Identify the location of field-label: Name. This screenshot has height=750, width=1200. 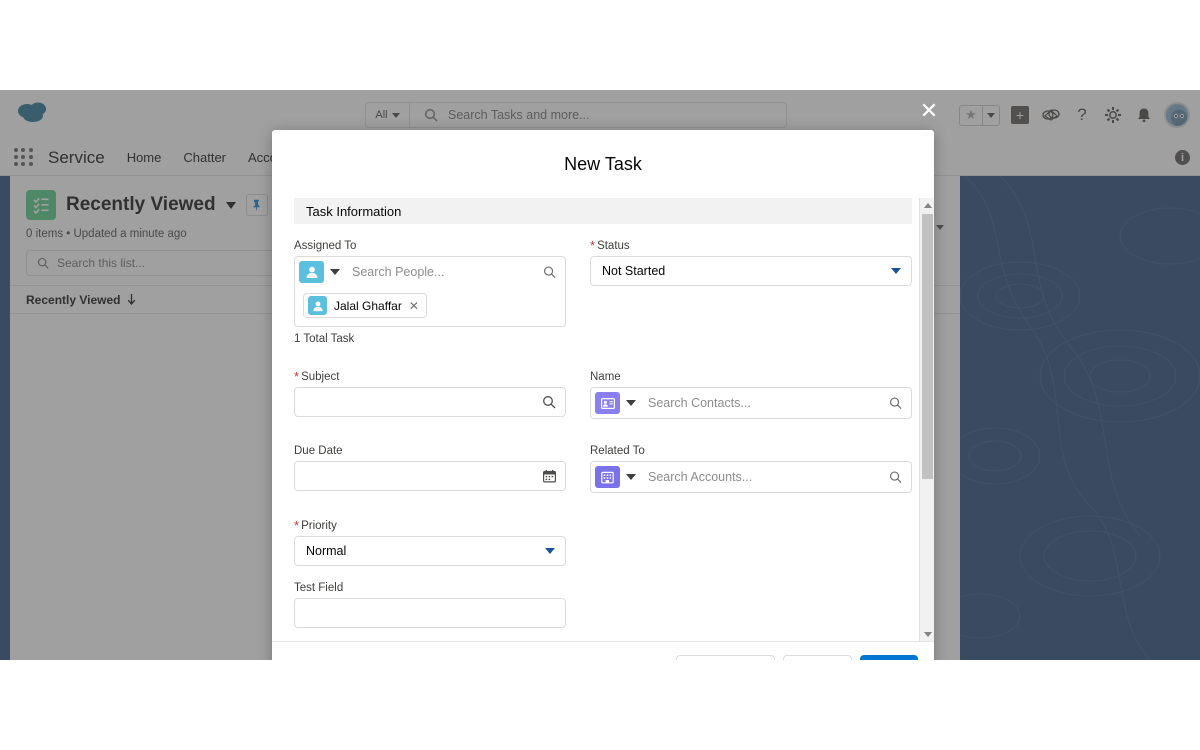
(751, 377).